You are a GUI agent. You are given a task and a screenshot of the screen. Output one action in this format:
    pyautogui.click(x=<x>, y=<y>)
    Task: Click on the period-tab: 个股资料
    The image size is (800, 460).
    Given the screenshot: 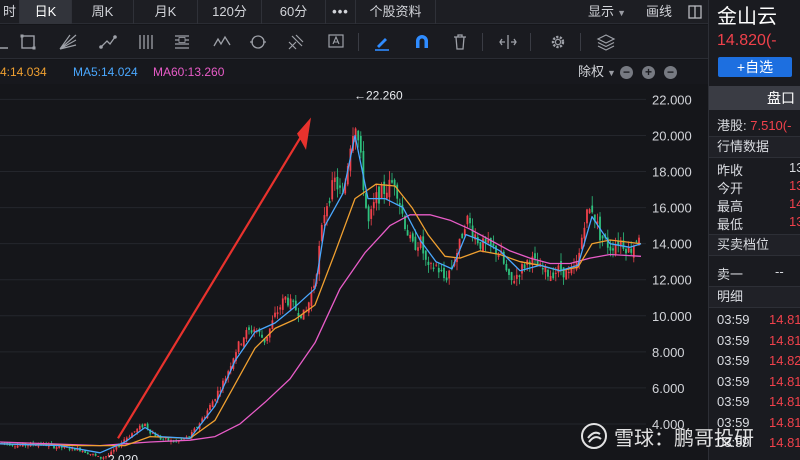 What is the action you would take?
    pyautogui.click(x=396, y=12)
    